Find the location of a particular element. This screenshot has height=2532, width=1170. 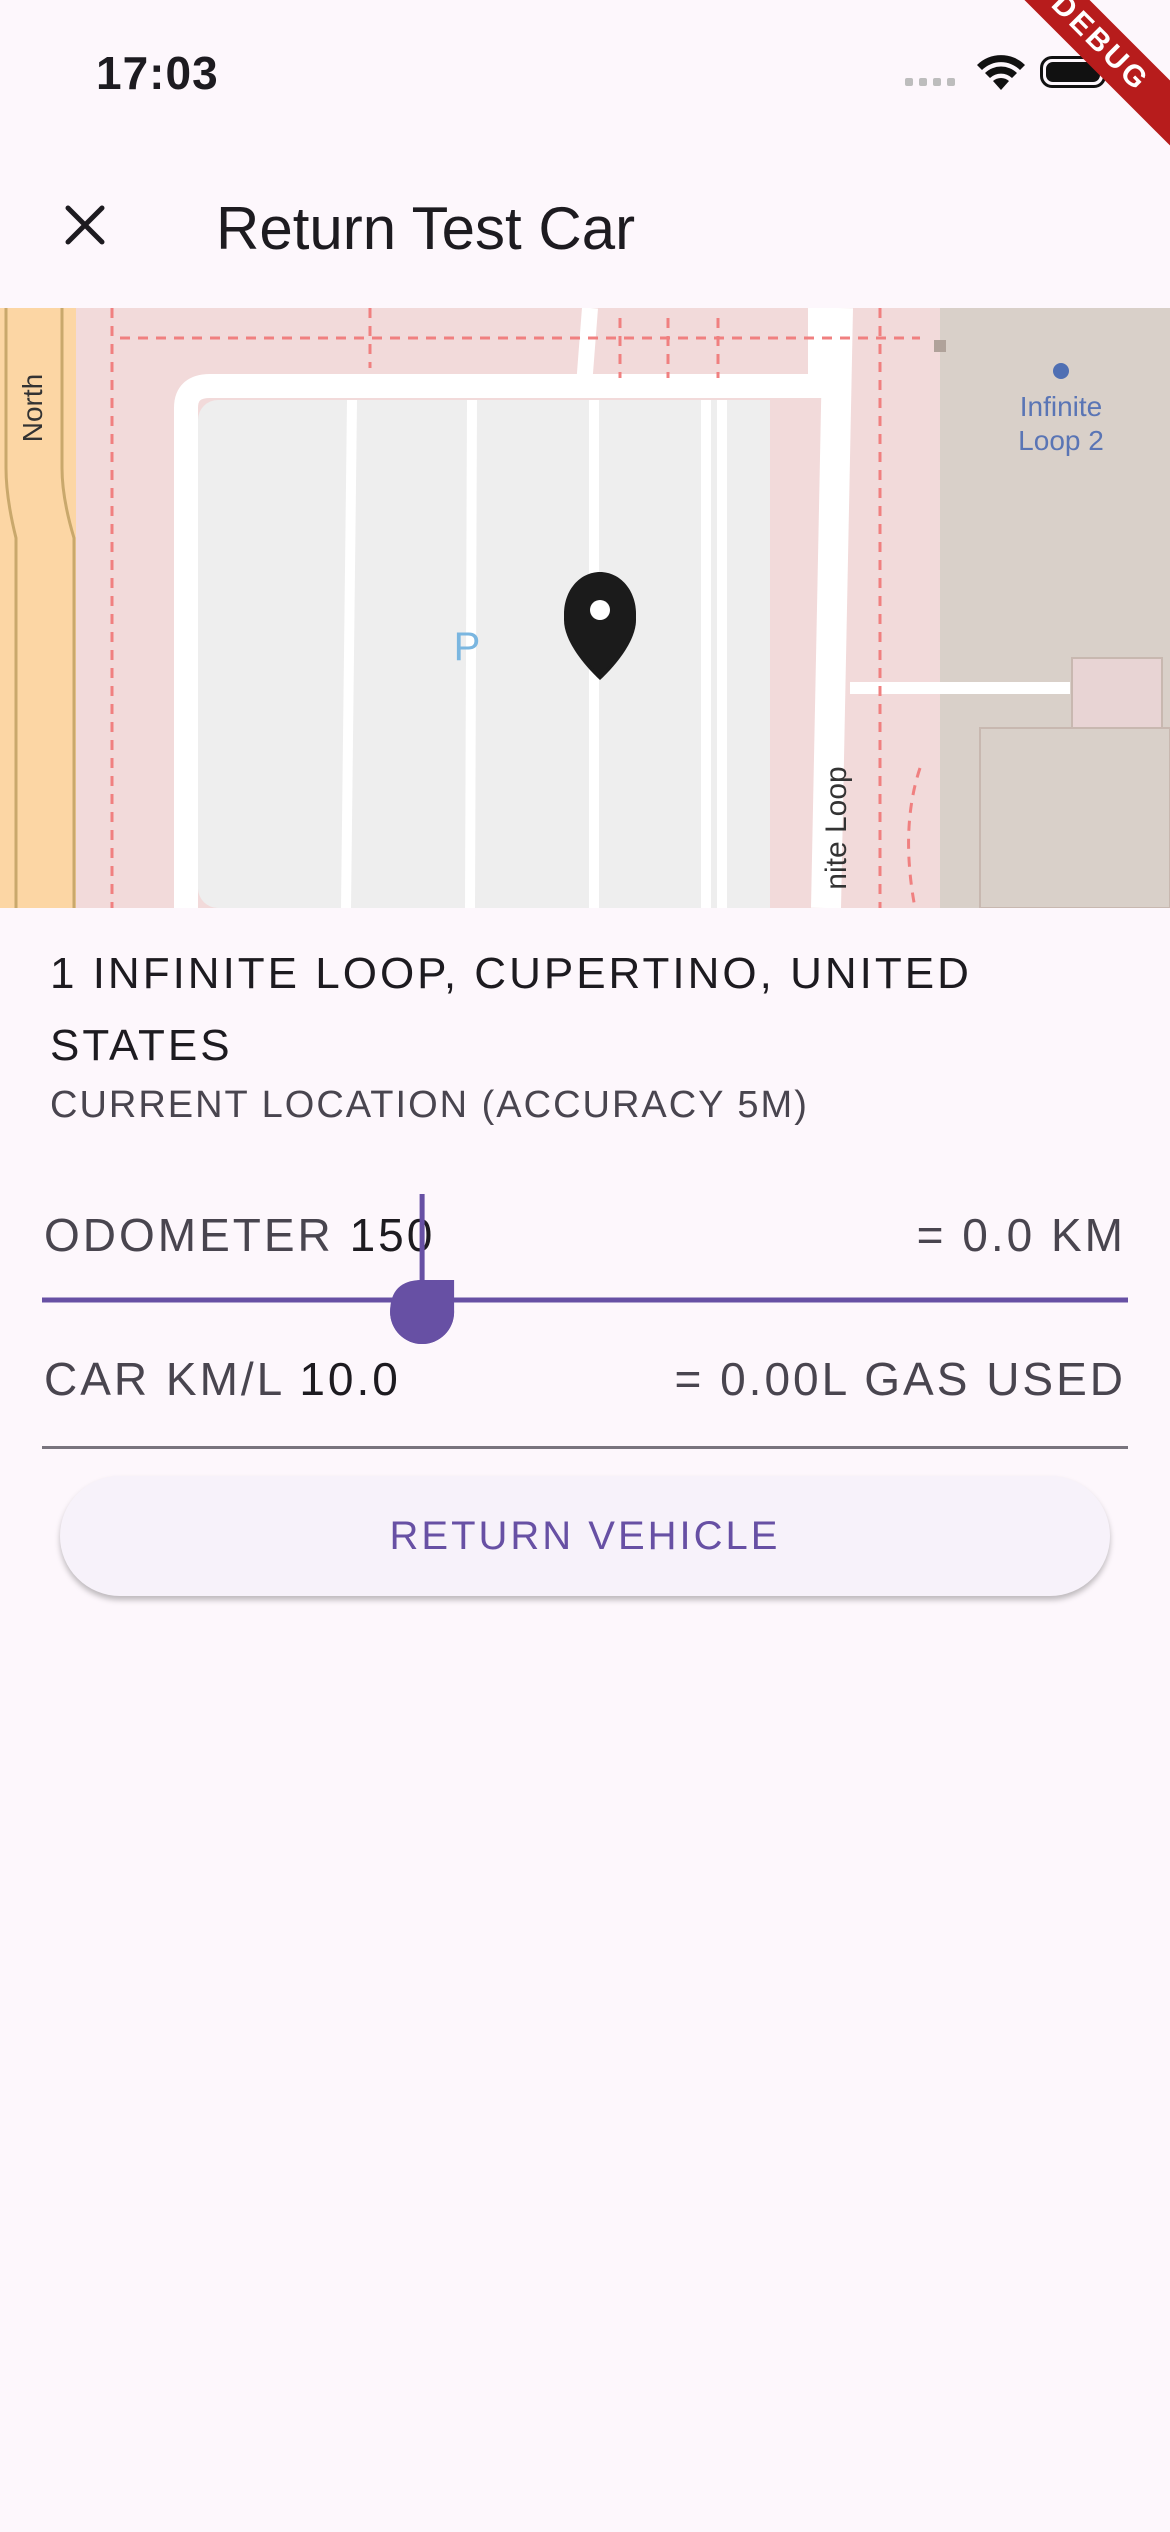

car-kml-row: CAR KM/L 10.0 = 0.00L GAS USED is located at coordinates (585, 1379).